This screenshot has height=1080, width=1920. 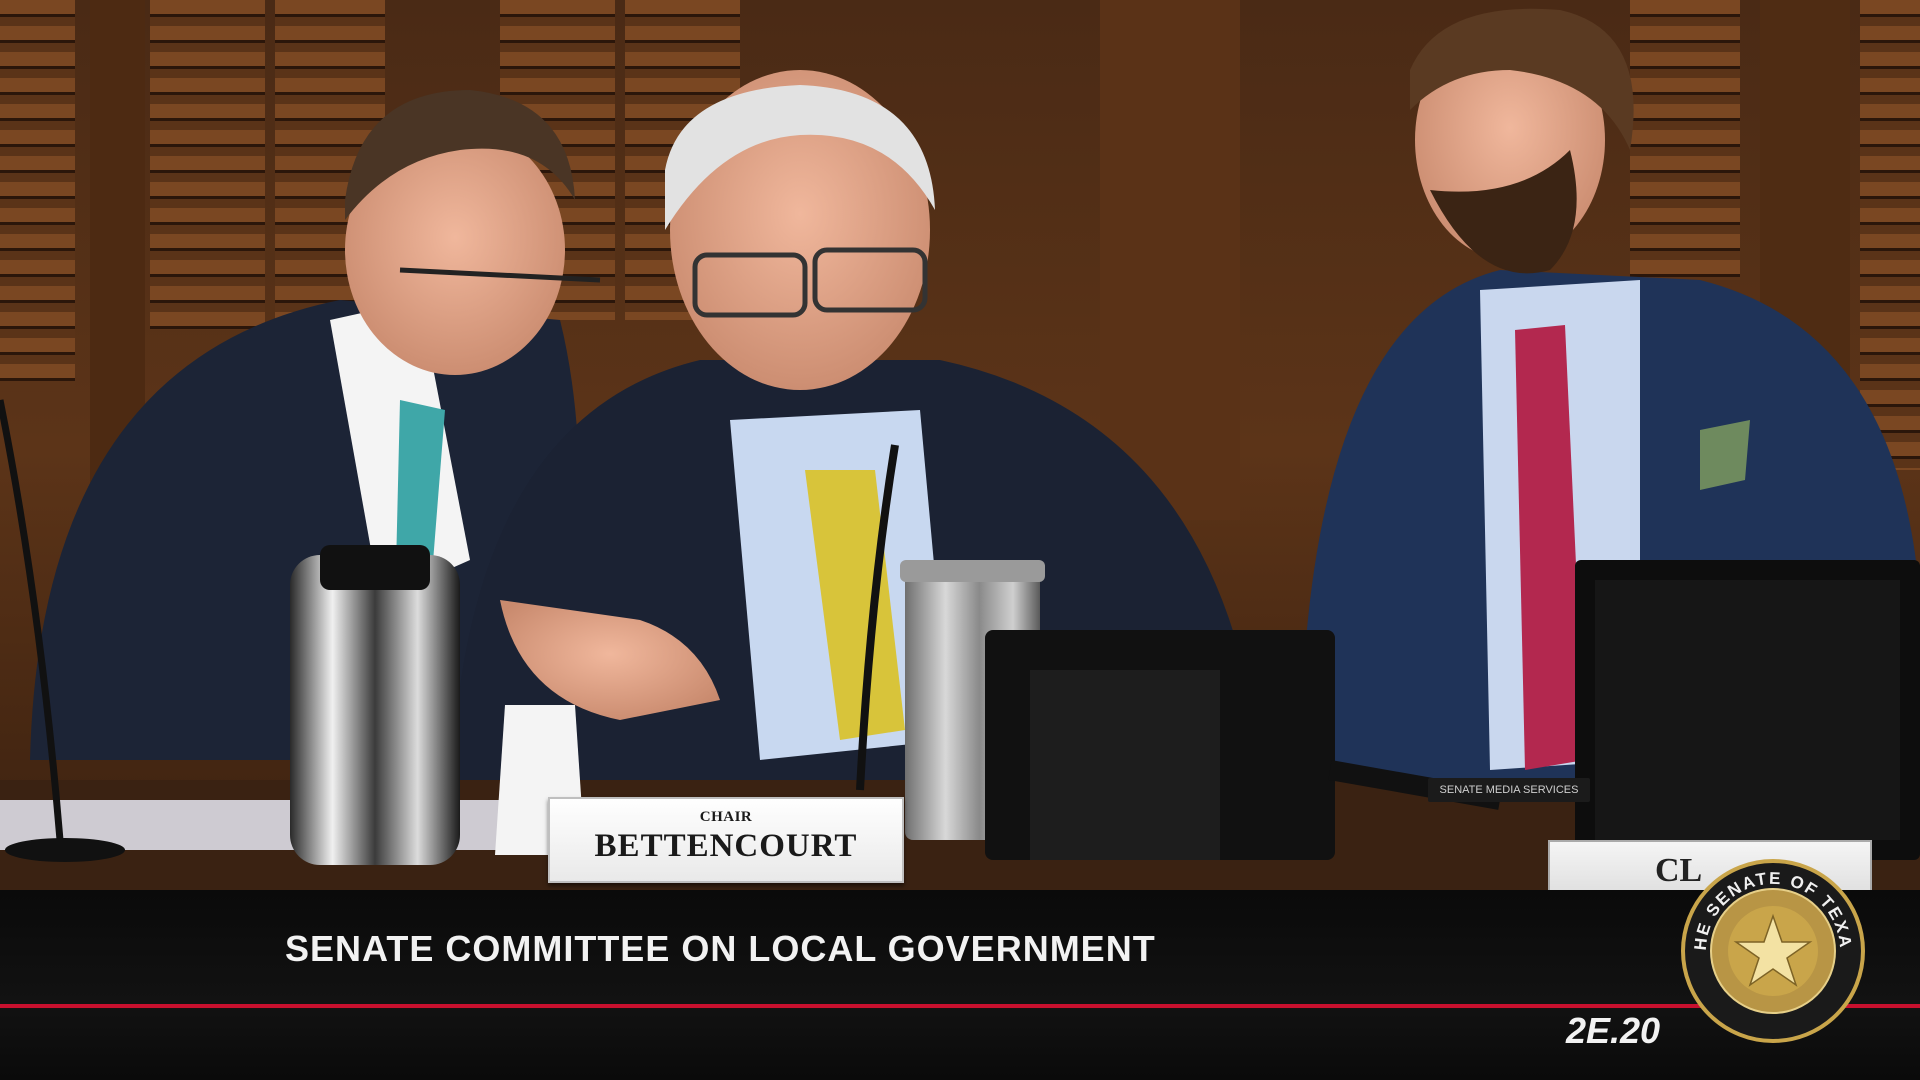 I want to click on monitor-center, so click(x=1160, y=745).